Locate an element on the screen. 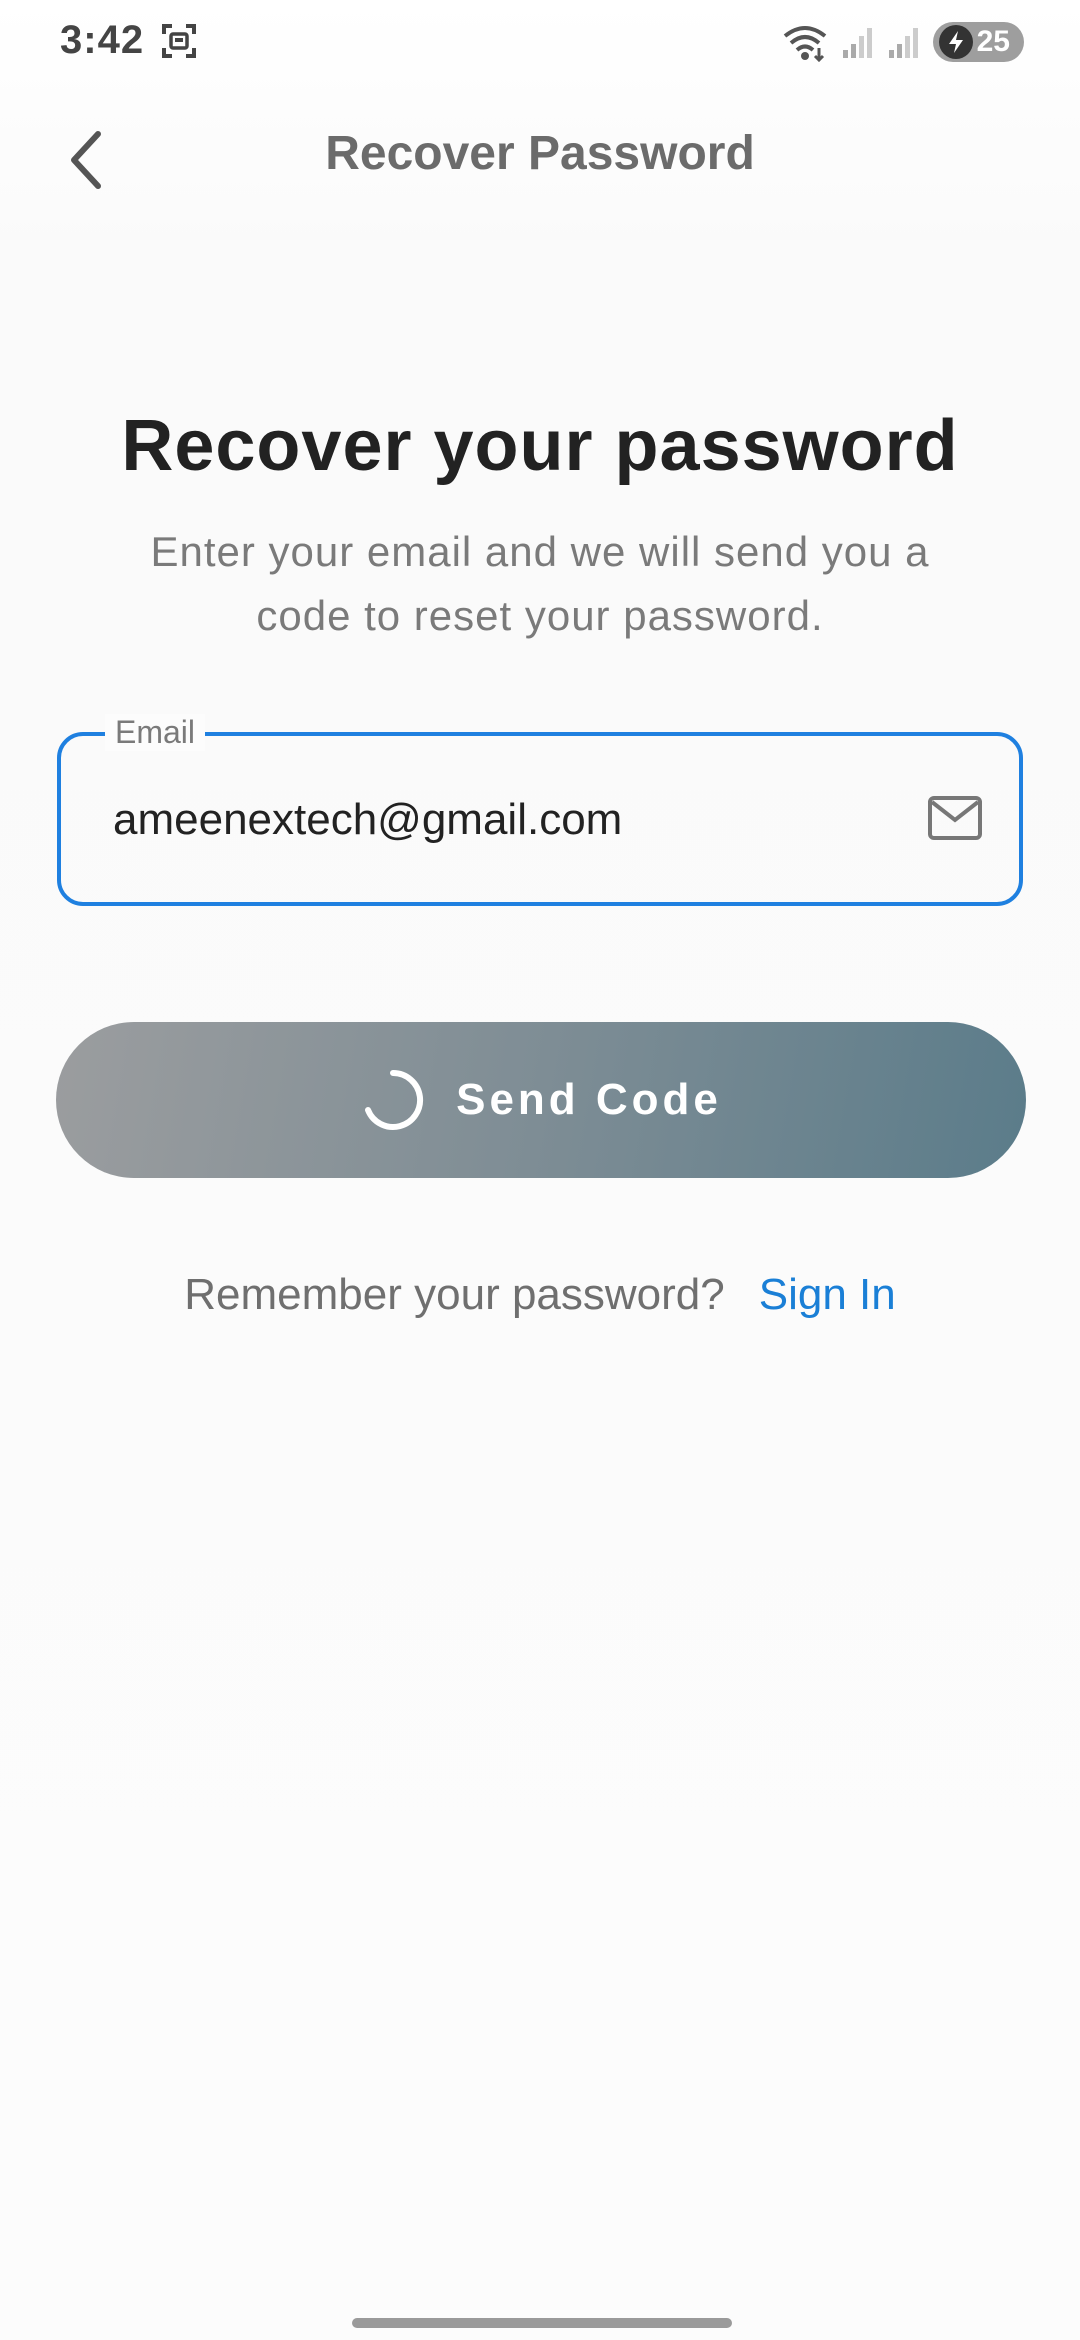 The height and width of the screenshot is (2340, 1080). spinner-icon is located at coordinates (394, 1099).